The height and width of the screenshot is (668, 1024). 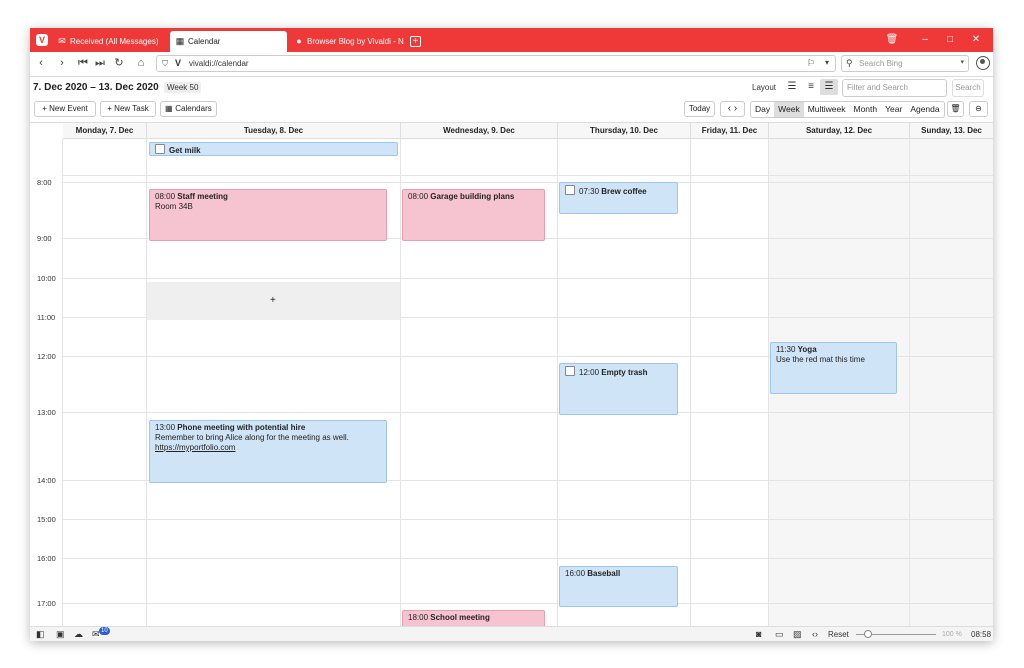 I want to click on day-header-sunday: Sunday, 13. Dec, so click(x=951, y=131).